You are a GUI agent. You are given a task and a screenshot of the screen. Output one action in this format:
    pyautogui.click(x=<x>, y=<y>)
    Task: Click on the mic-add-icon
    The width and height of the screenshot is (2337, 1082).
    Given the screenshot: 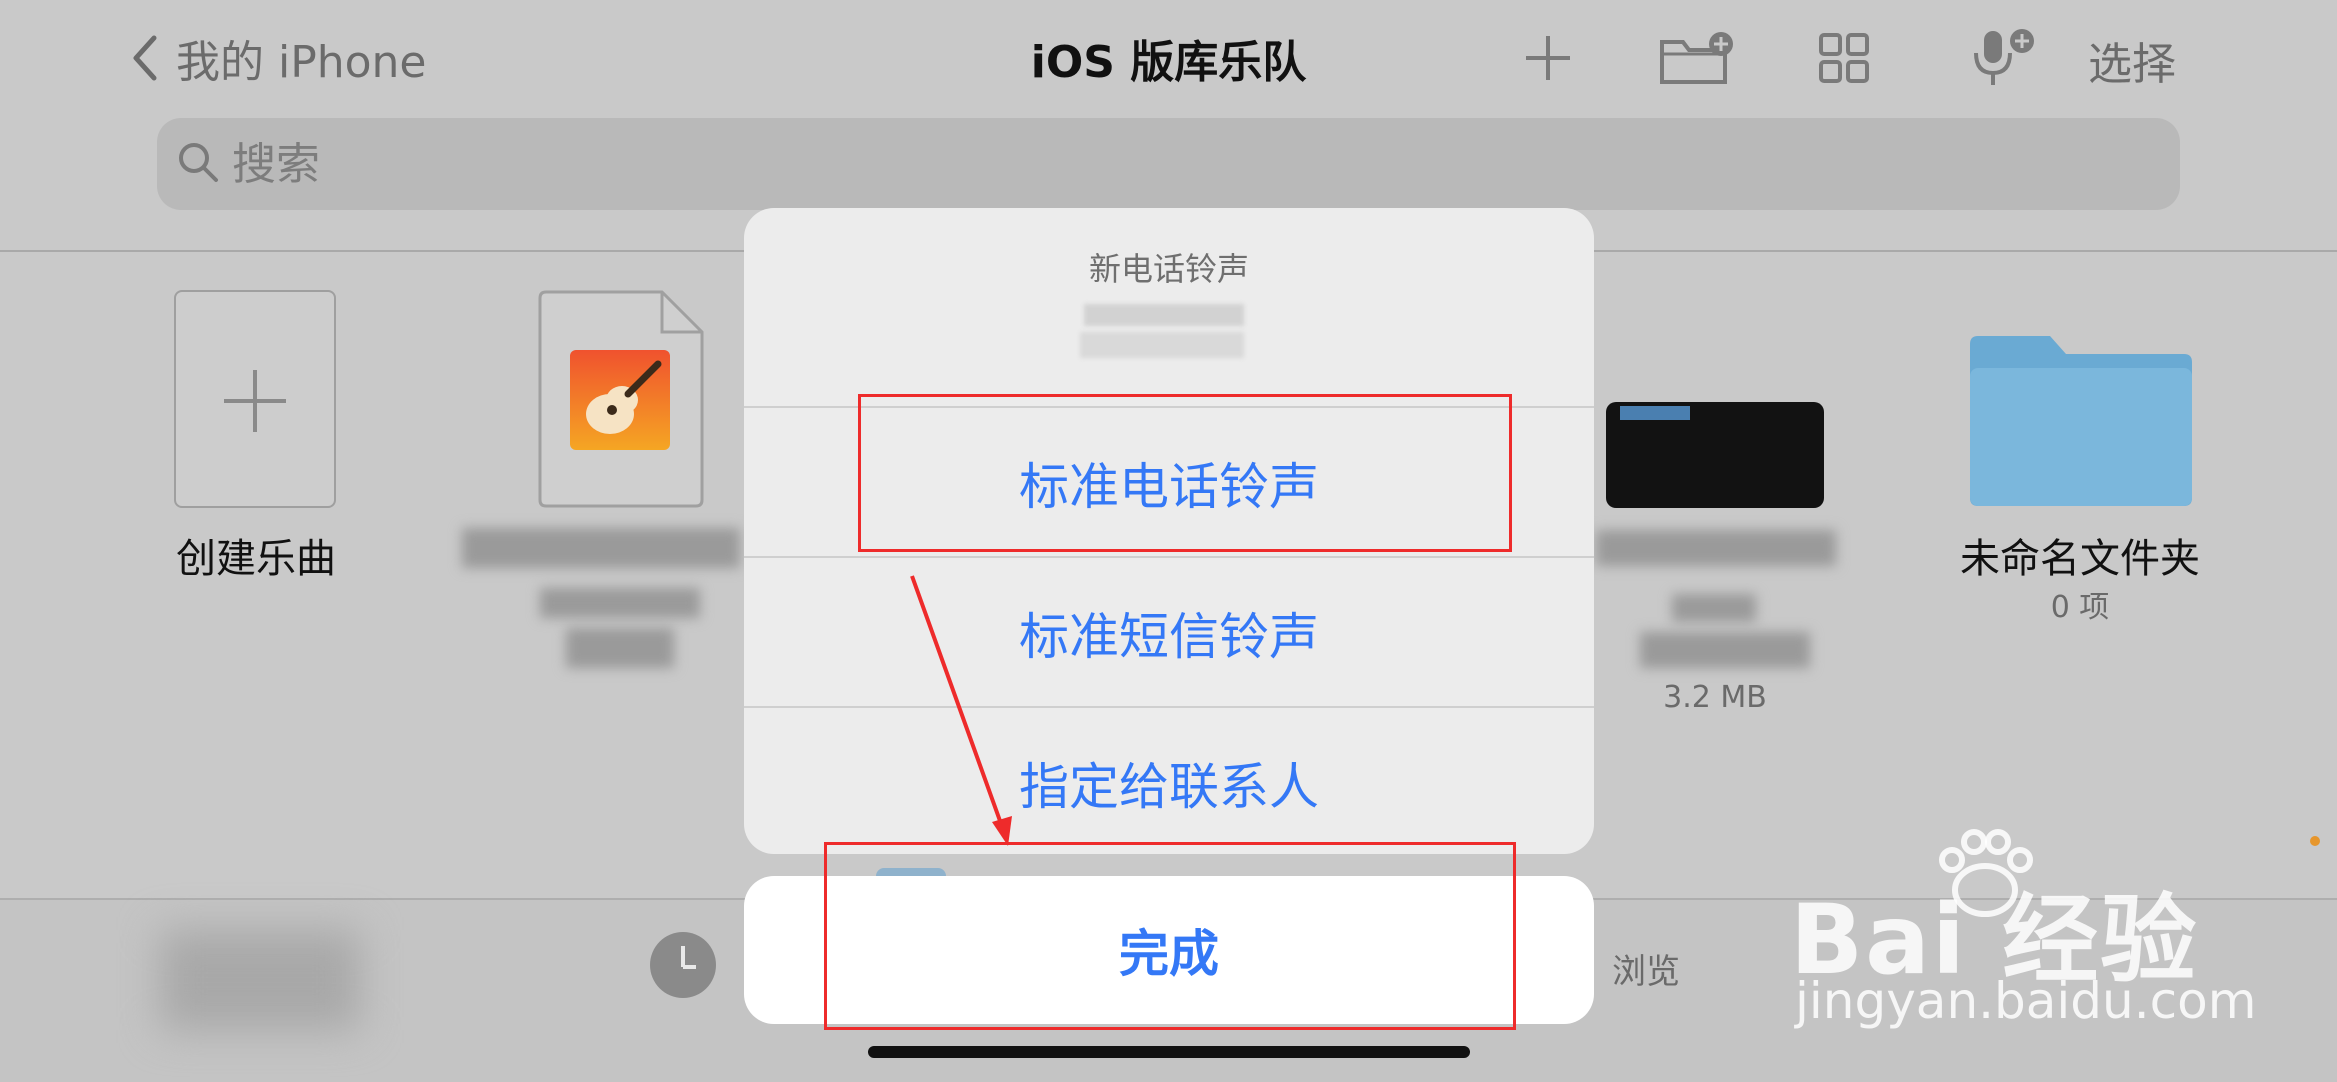 What is the action you would take?
    pyautogui.click(x=2005, y=58)
    